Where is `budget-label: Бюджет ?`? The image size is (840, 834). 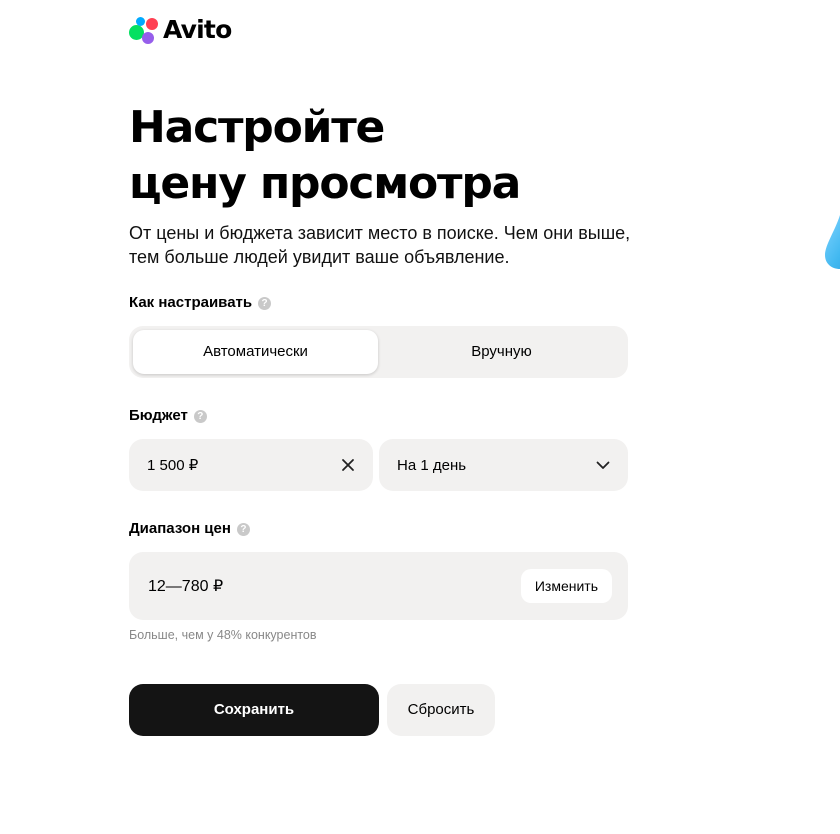
budget-label: Бюджет ? is located at coordinates (168, 416).